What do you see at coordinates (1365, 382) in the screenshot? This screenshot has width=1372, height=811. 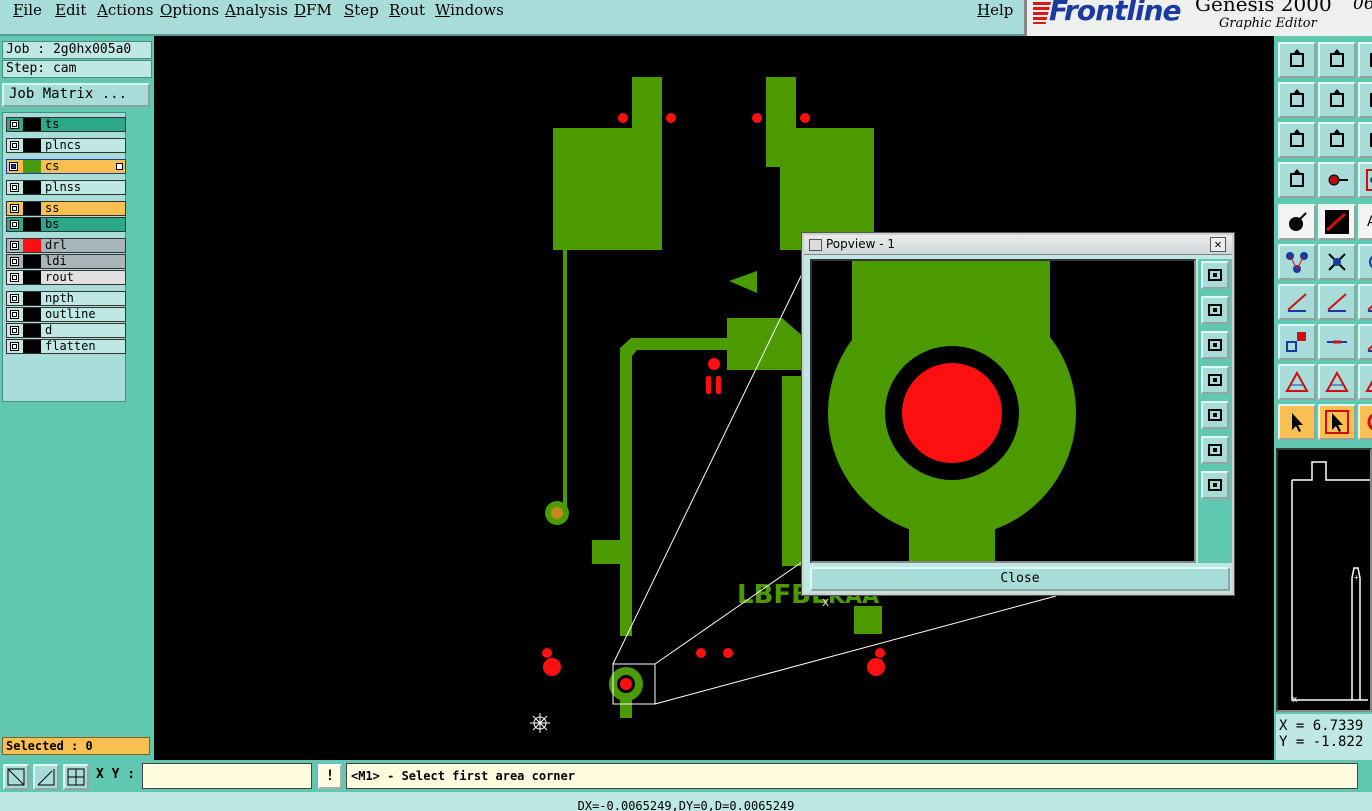 I see `tool-button-arc` at bounding box center [1365, 382].